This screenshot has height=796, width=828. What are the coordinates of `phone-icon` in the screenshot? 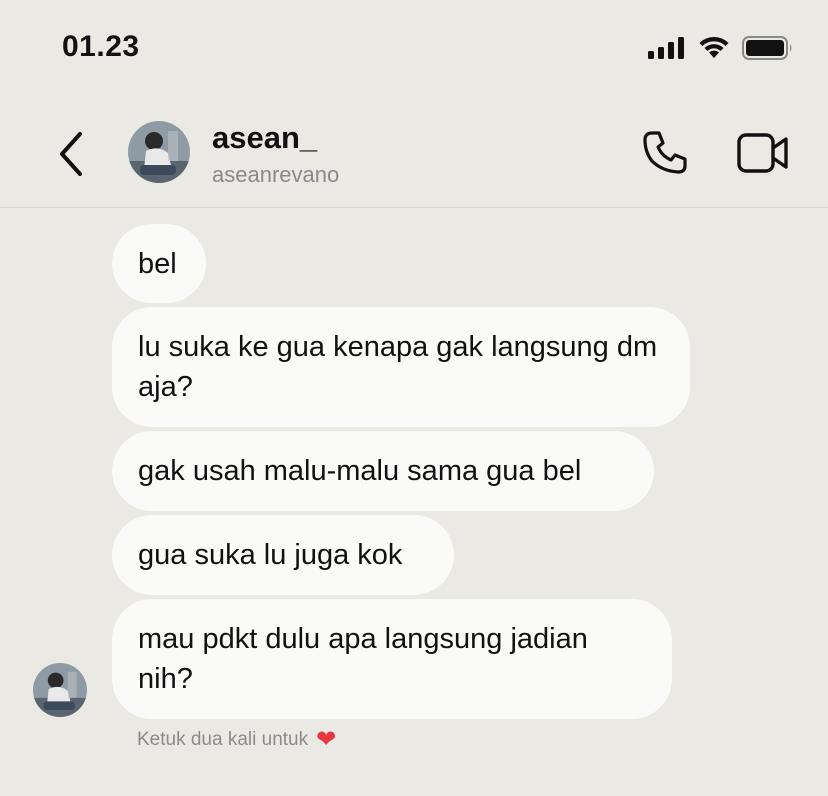 It's located at (665, 153).